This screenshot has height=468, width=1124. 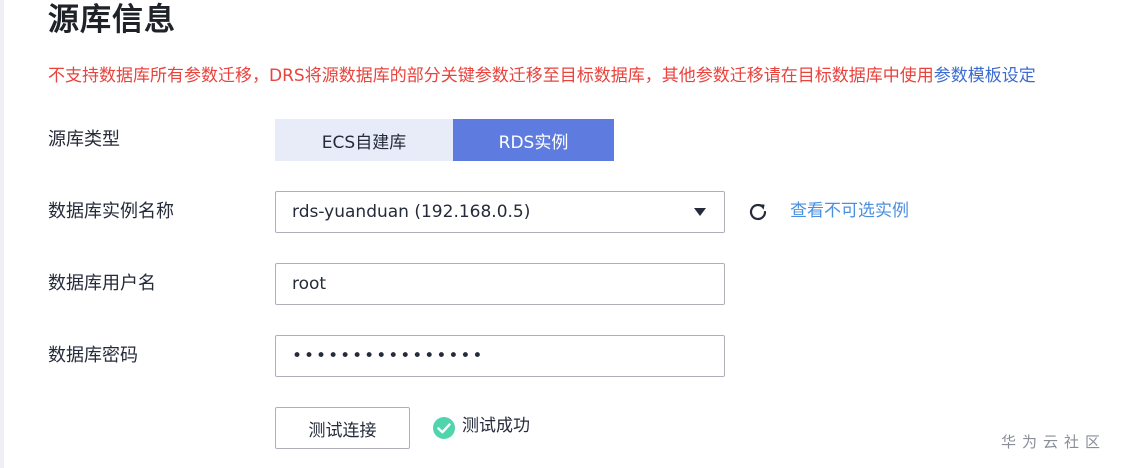 I want to click on watermark: 华为云社区, so click(x=1054, y=442).